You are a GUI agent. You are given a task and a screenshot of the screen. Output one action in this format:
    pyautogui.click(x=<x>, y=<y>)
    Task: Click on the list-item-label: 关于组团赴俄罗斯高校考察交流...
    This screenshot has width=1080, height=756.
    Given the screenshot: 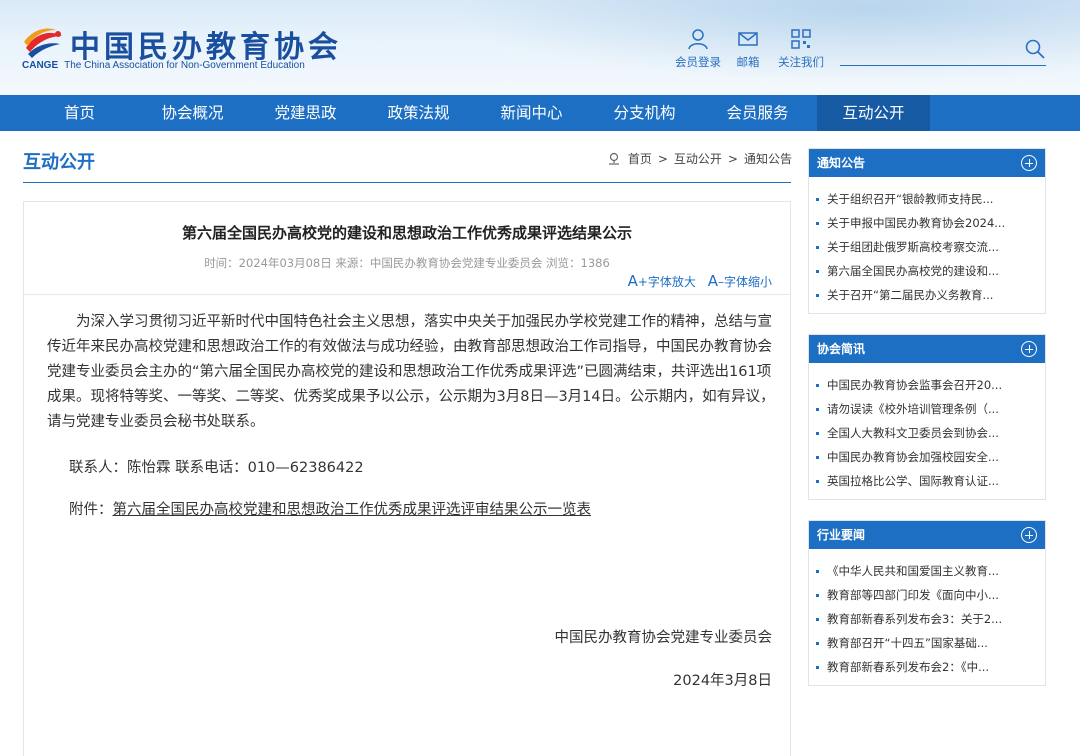 What is the action you would take?
    pyautogui.click(x=913, y=247)
    